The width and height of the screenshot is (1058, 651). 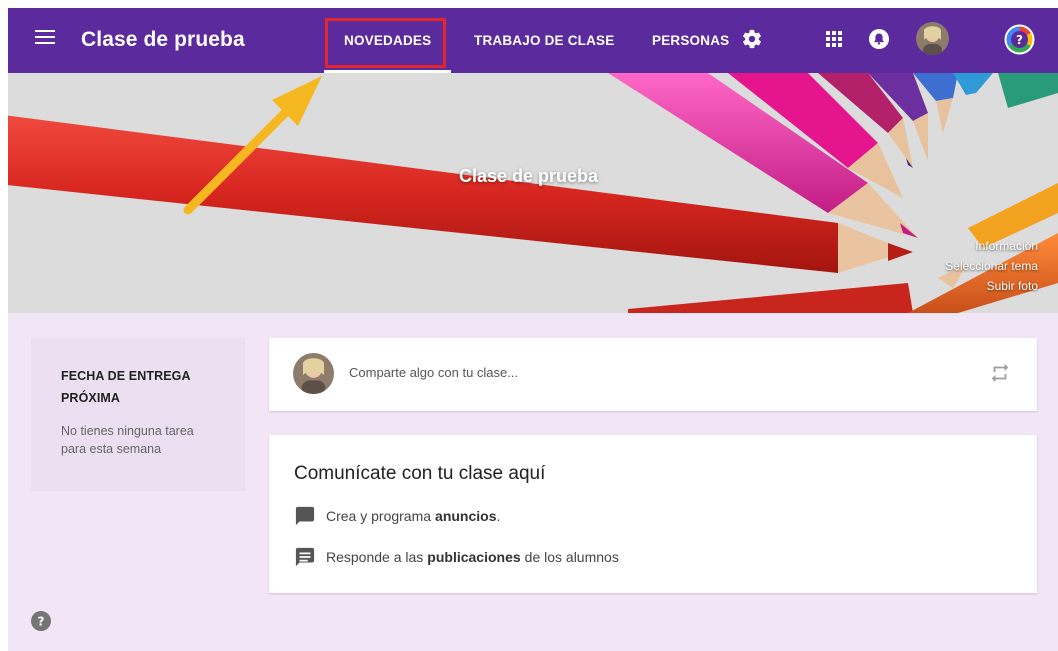 I want to click on announcement-hint-text: Crea y programa, so click(x=379, y=516).